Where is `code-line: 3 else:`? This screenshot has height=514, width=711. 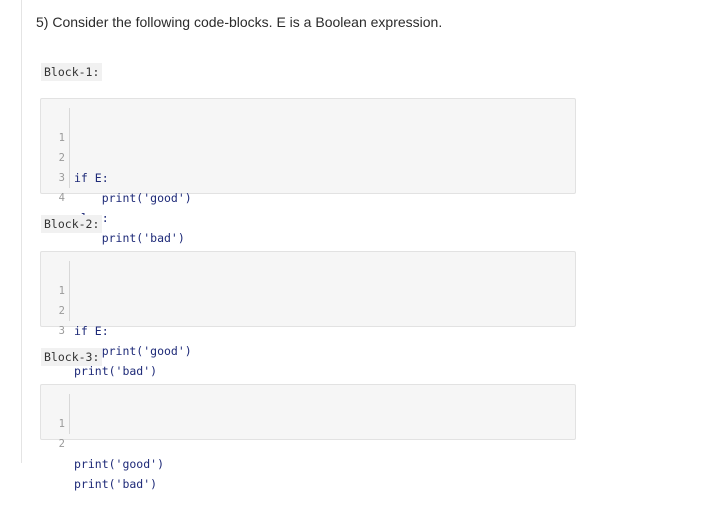 code-line: 3 else: is located at coordinates (308, 186).